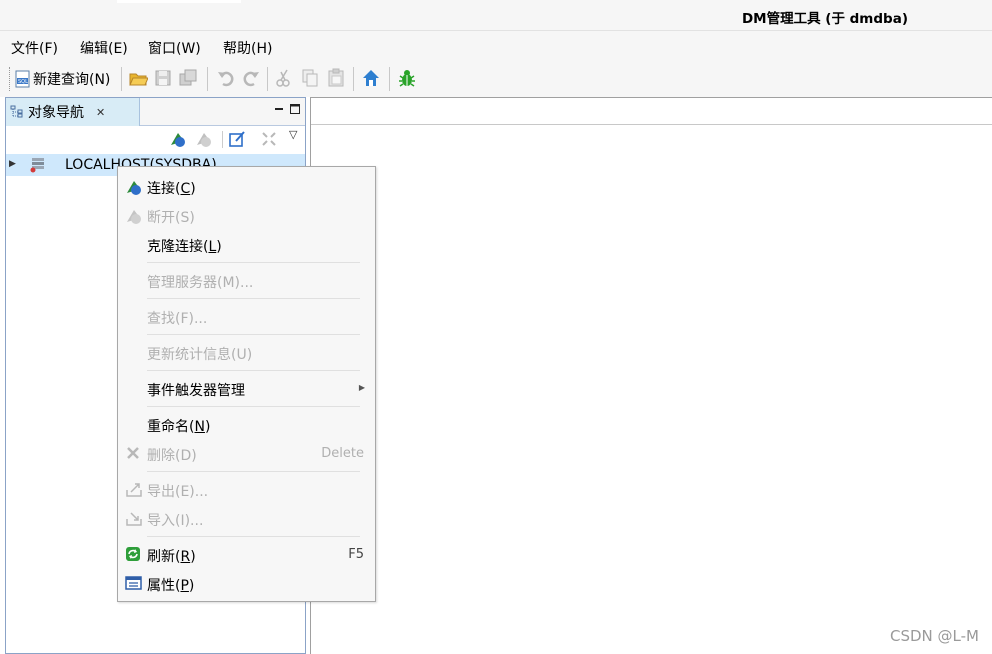  I want to click on menu-item-update-statistics: 更新统计信息(U), so click(246, 353).